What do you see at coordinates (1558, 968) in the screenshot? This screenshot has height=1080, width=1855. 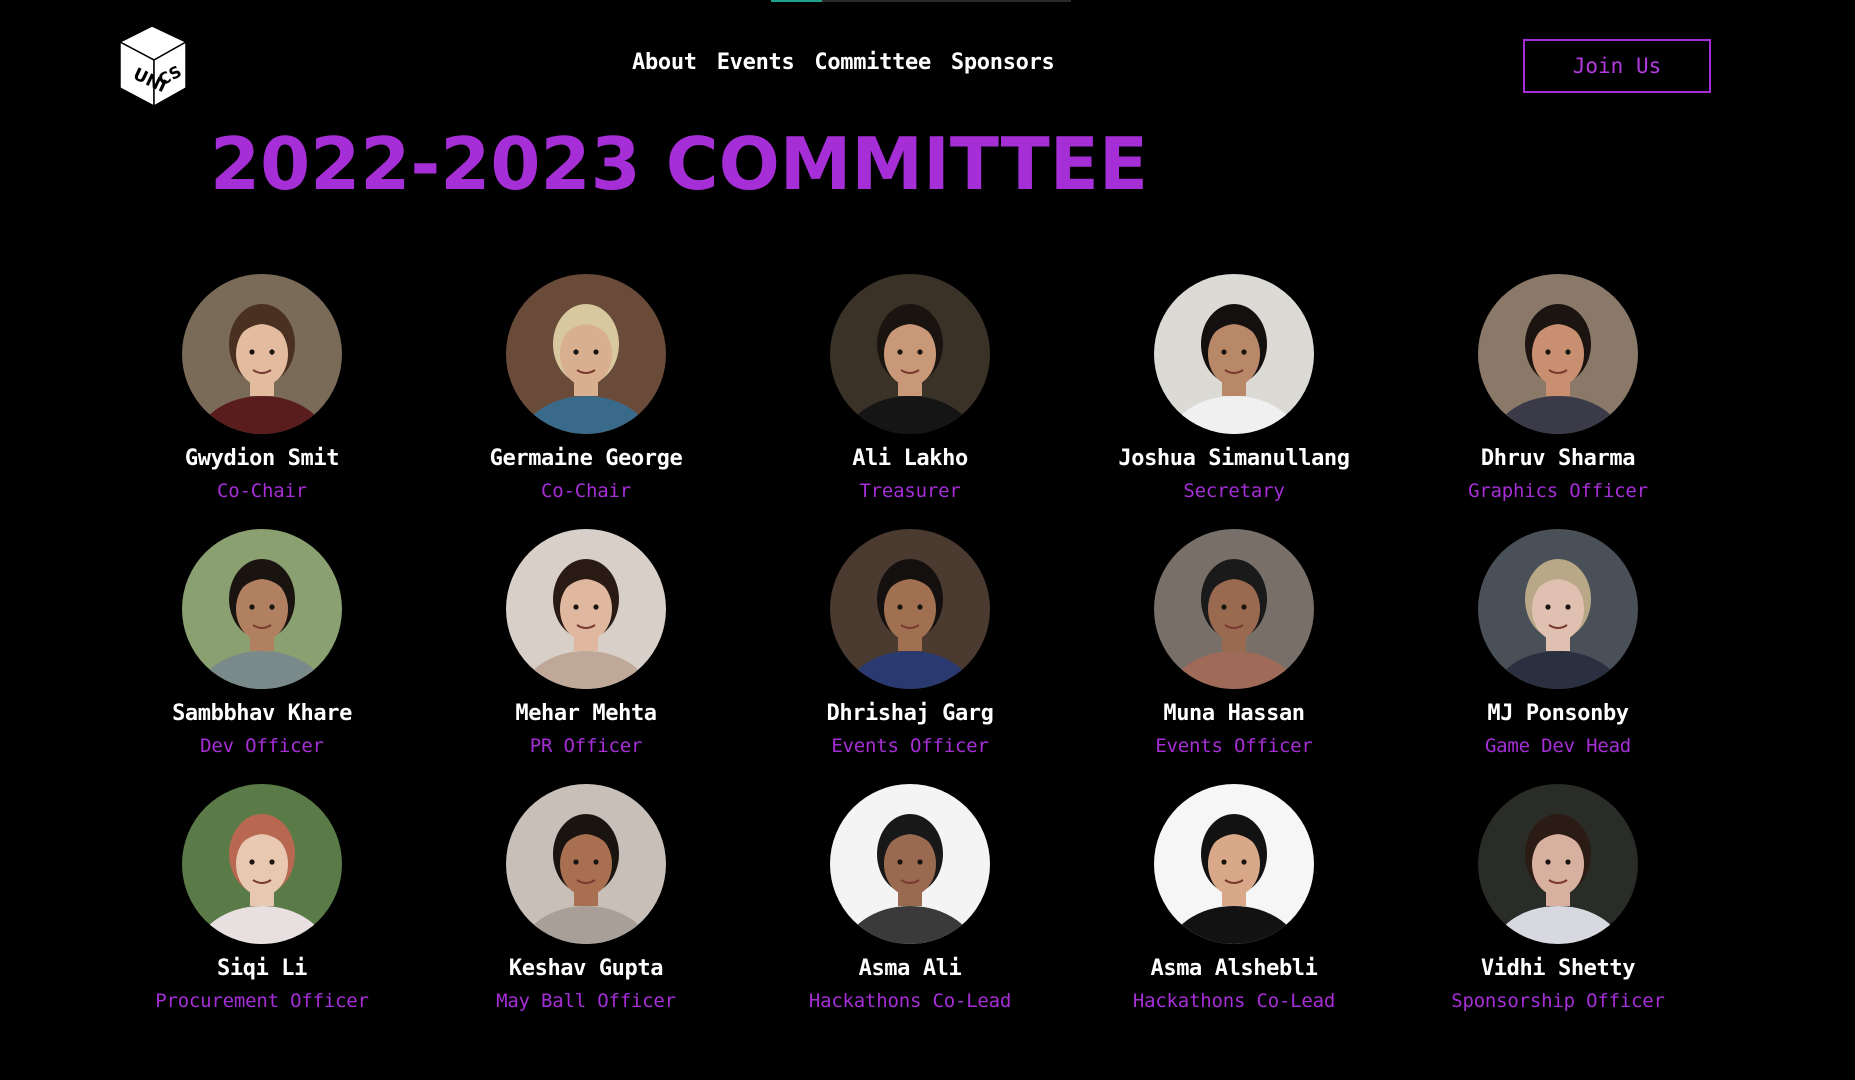 I see `member-name: Vidhi Shetty` at bounding box center [1558, 968].